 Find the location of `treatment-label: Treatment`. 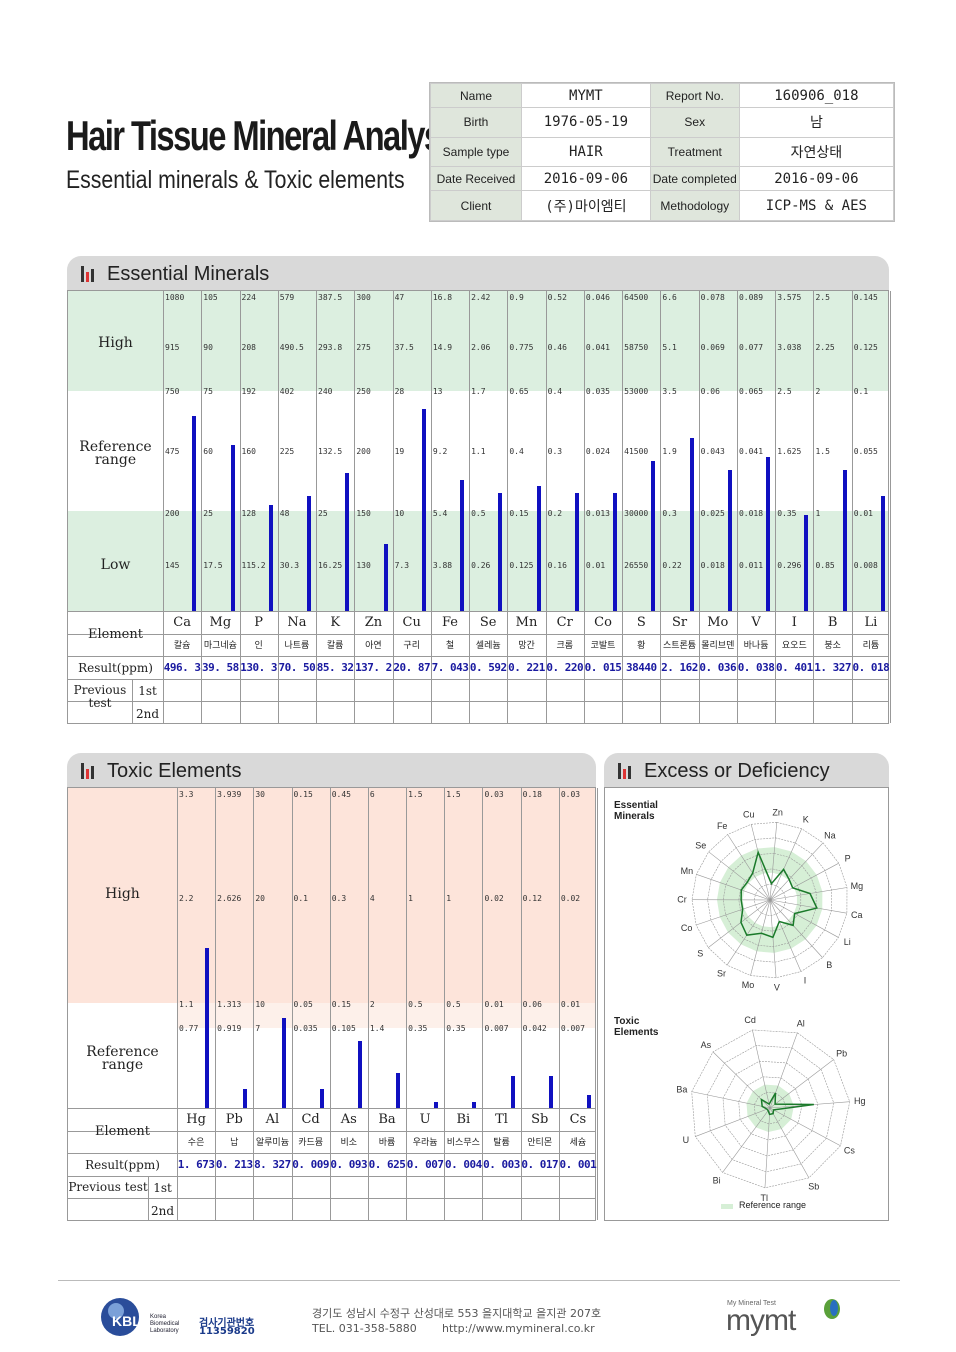

treatment-label: Treatment is located at coordinates (694, 152).